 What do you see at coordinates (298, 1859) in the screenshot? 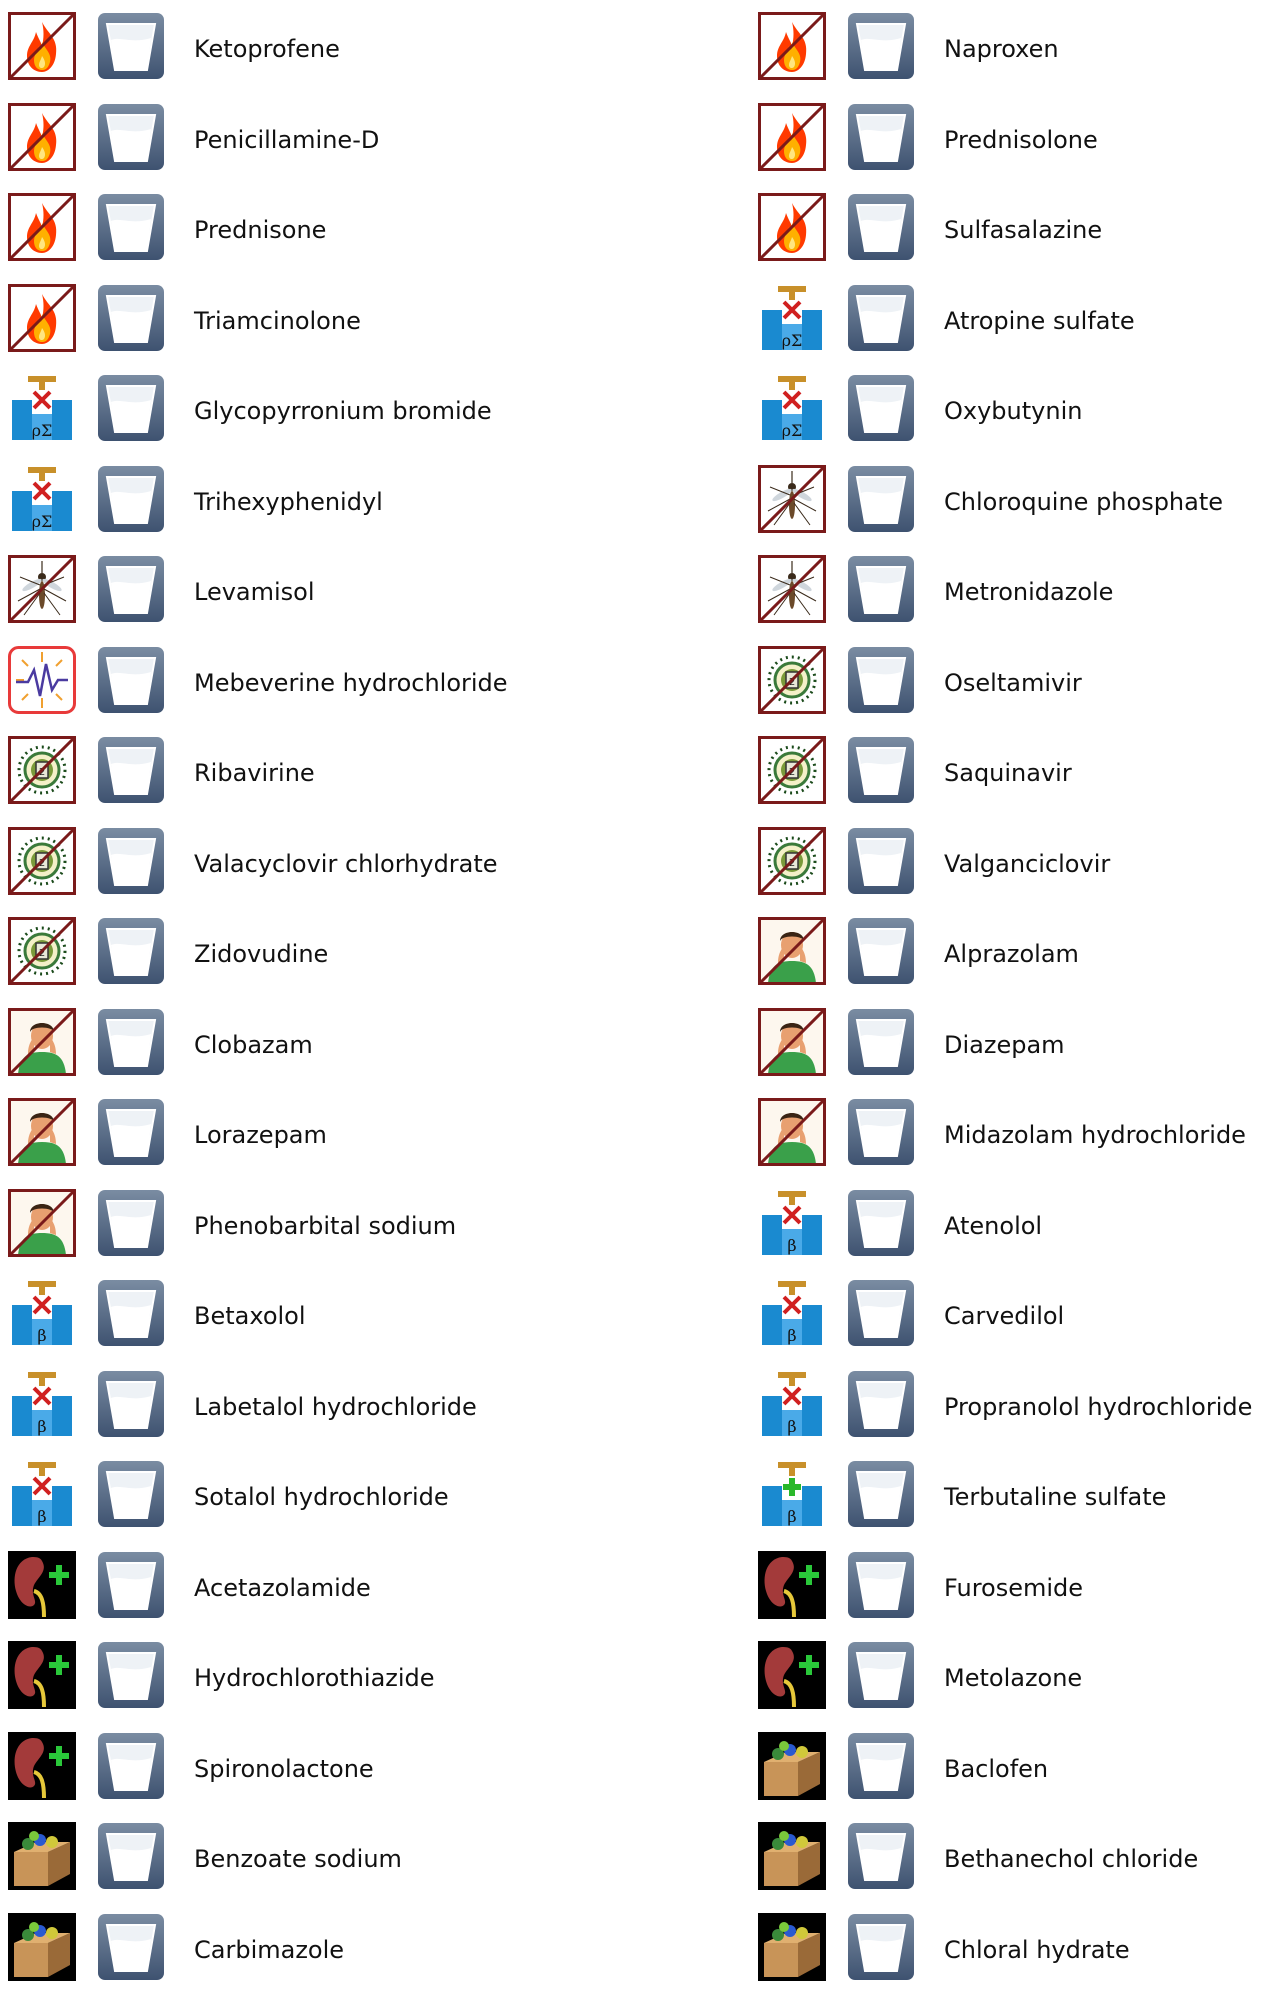
I see `drug-name: Benzoate sodium` at bounding box center [298, 1859].